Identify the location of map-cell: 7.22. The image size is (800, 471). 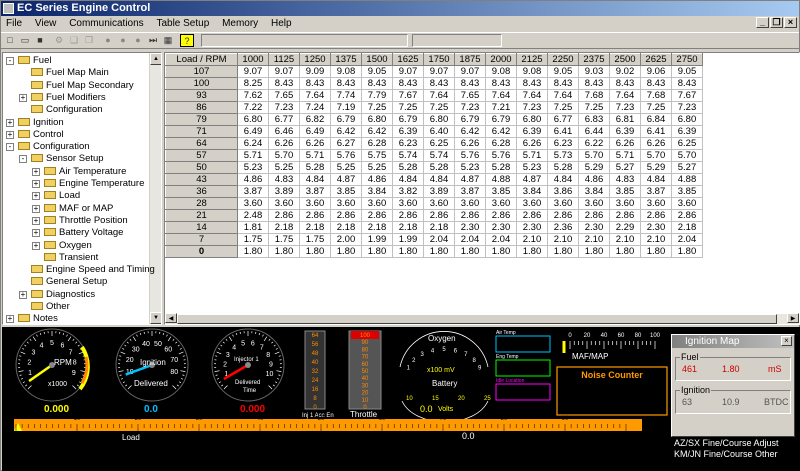
(253, 107).